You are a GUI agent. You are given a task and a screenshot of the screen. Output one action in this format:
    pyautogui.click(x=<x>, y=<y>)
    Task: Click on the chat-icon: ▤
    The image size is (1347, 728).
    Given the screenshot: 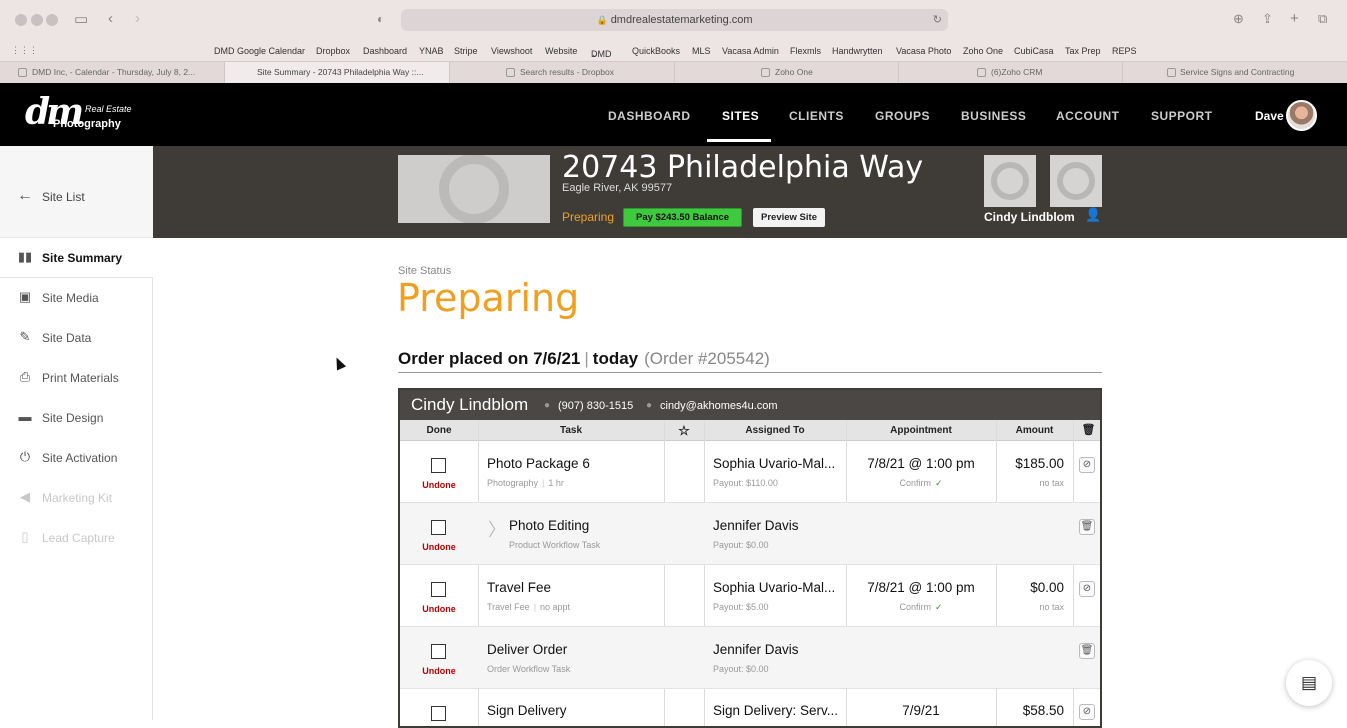 What is the action you would take?
    pyautogui.click(x=1309, y=683)
    